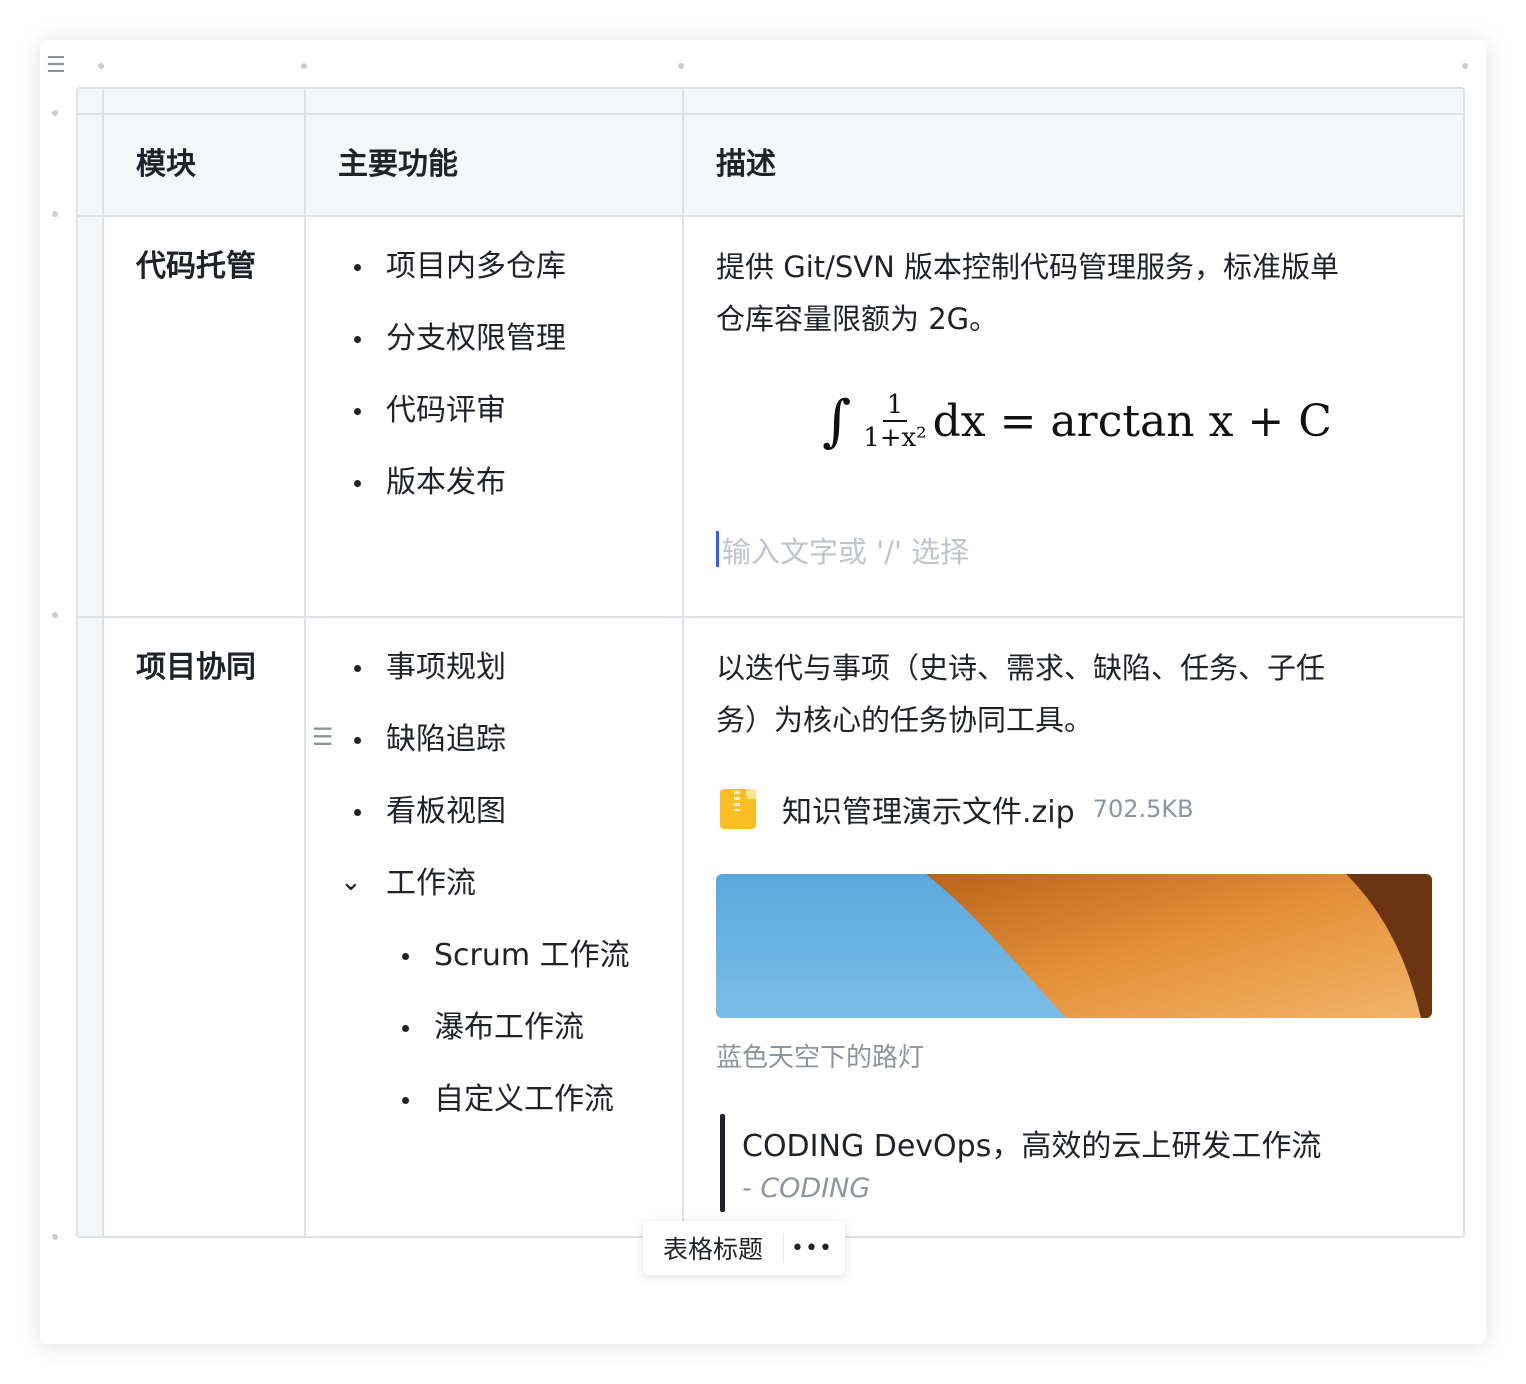 The height and width of the screenshot is (1384, 1526). What do you see at coordinates (1143, 809) in the screenshot?
I see `file-size: 702.5KB` at bounding box center [1143, 809].